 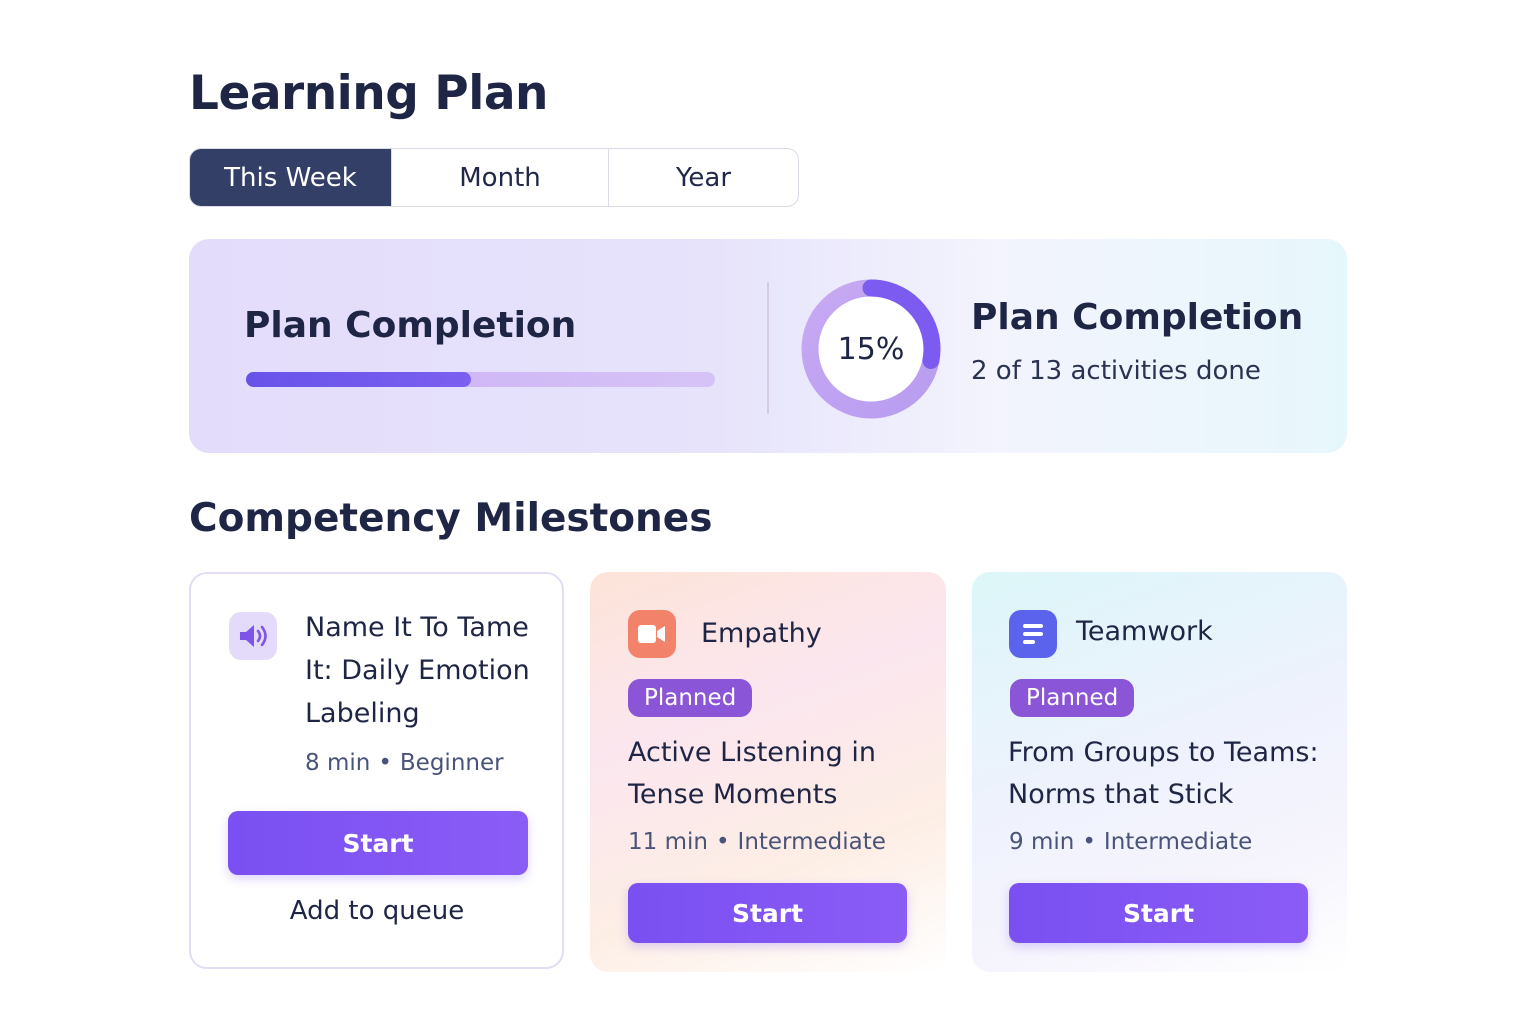 I want to click on level-text: Beginner, so click(x=451, y=763).